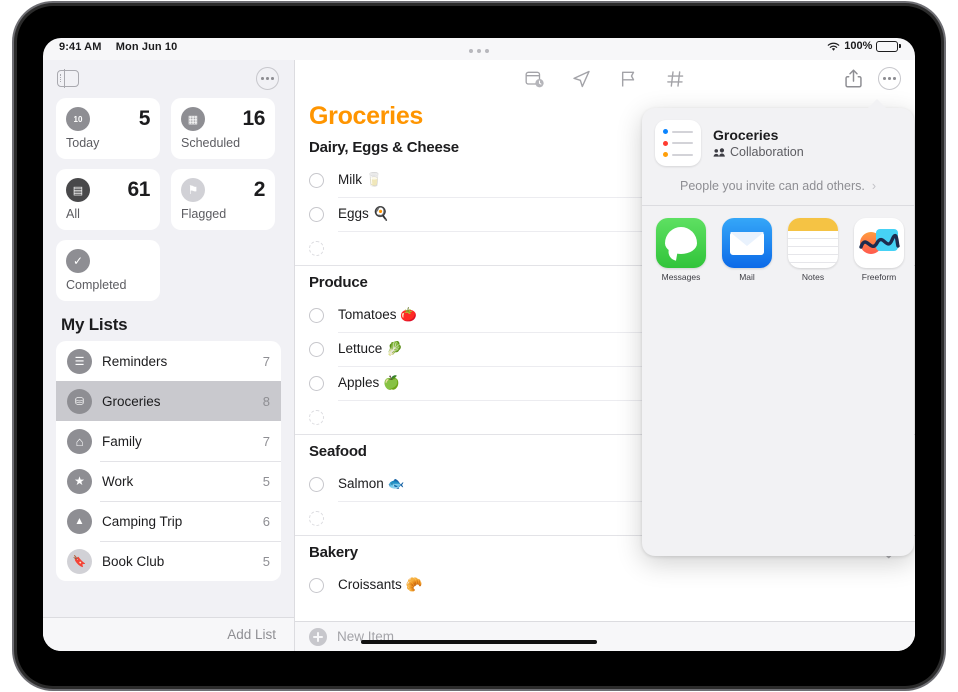 The width and height of the screenshot is (958, 692). Describe the element at coordinates (108, 199) in the screenshot. I see `smart-list-all: ▤ 61 All` at that location.